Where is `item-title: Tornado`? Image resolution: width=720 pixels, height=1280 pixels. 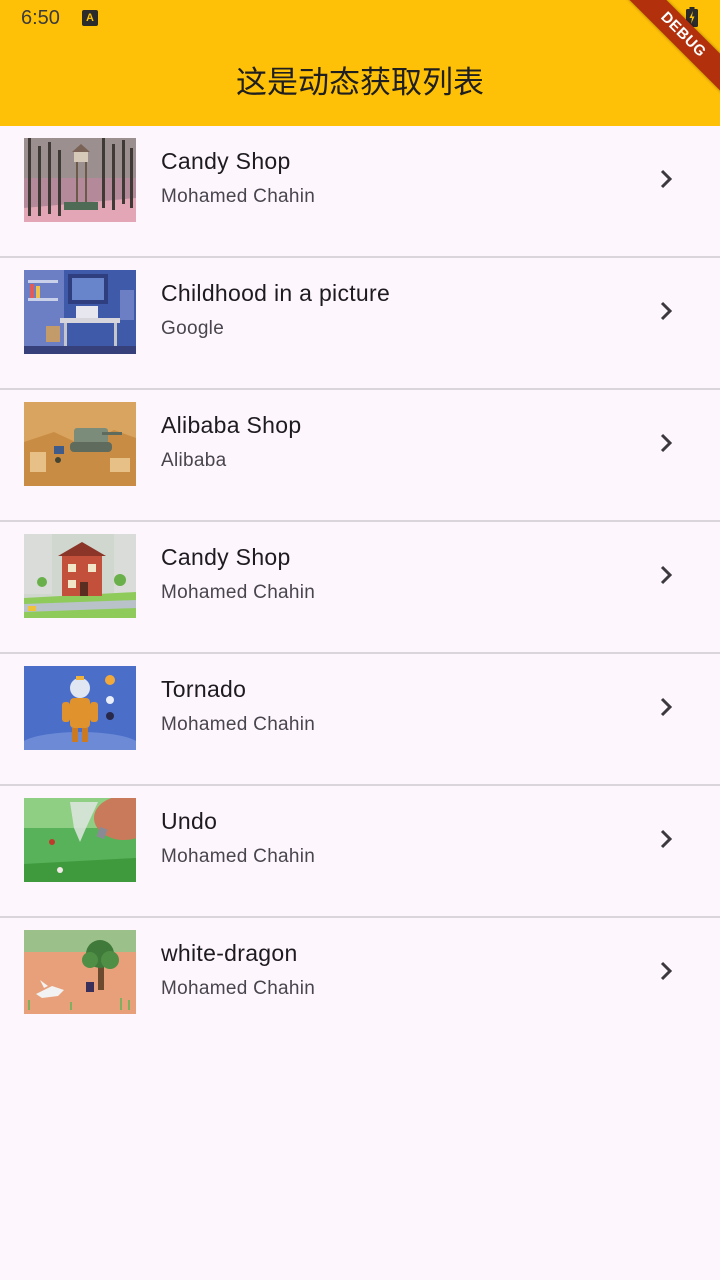 item-title: Tornado is located at coordinates (204, 689).